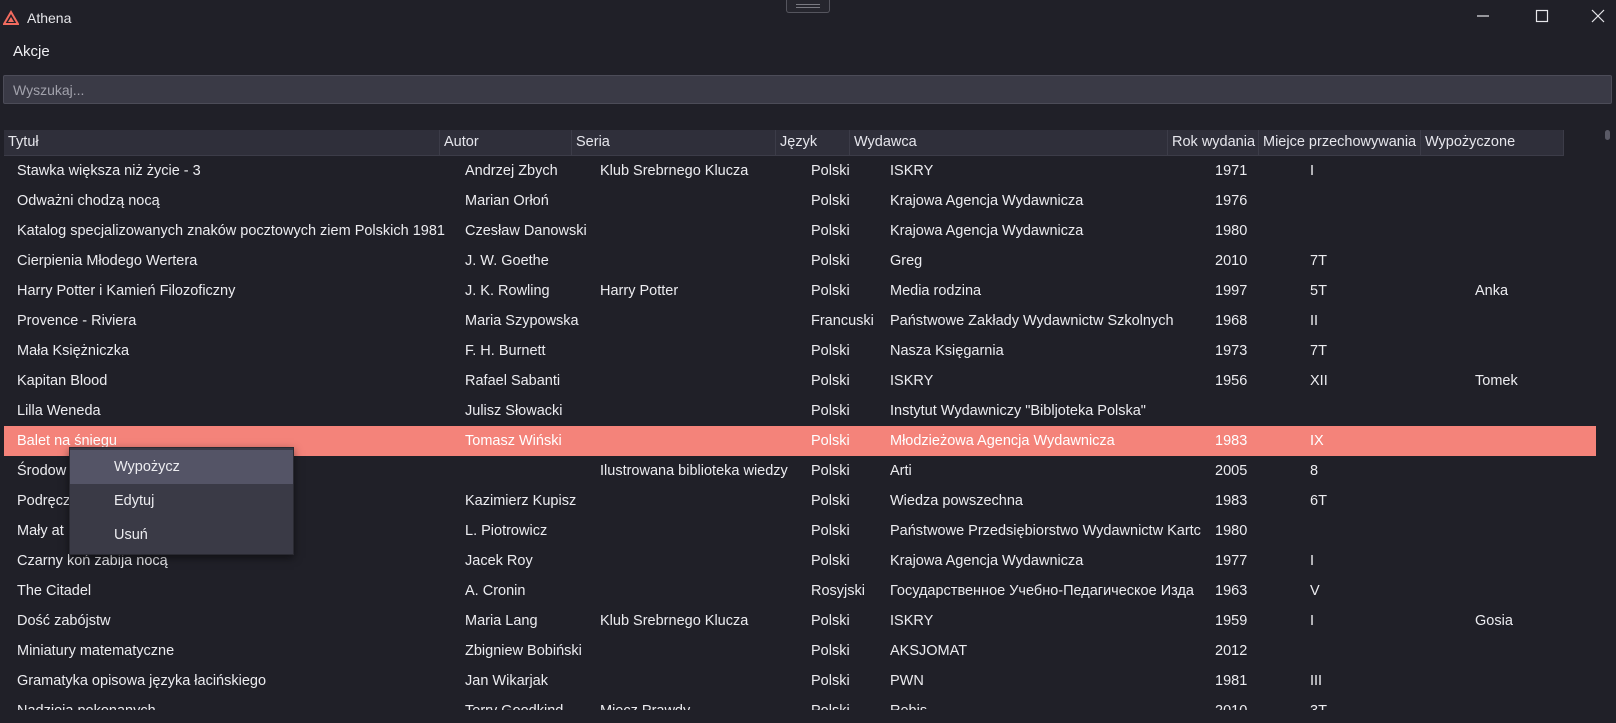  What do you see at coordinates (1231, 591) in the screenshot?
I see `cell-rok: 1963` at bounding box center [1231, 591].